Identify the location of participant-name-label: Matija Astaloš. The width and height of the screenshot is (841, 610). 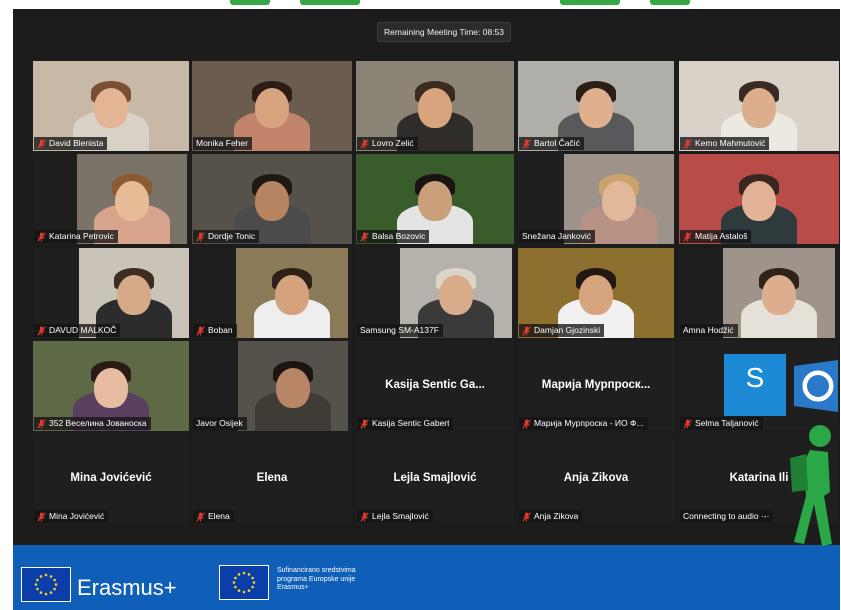
(716, 236).